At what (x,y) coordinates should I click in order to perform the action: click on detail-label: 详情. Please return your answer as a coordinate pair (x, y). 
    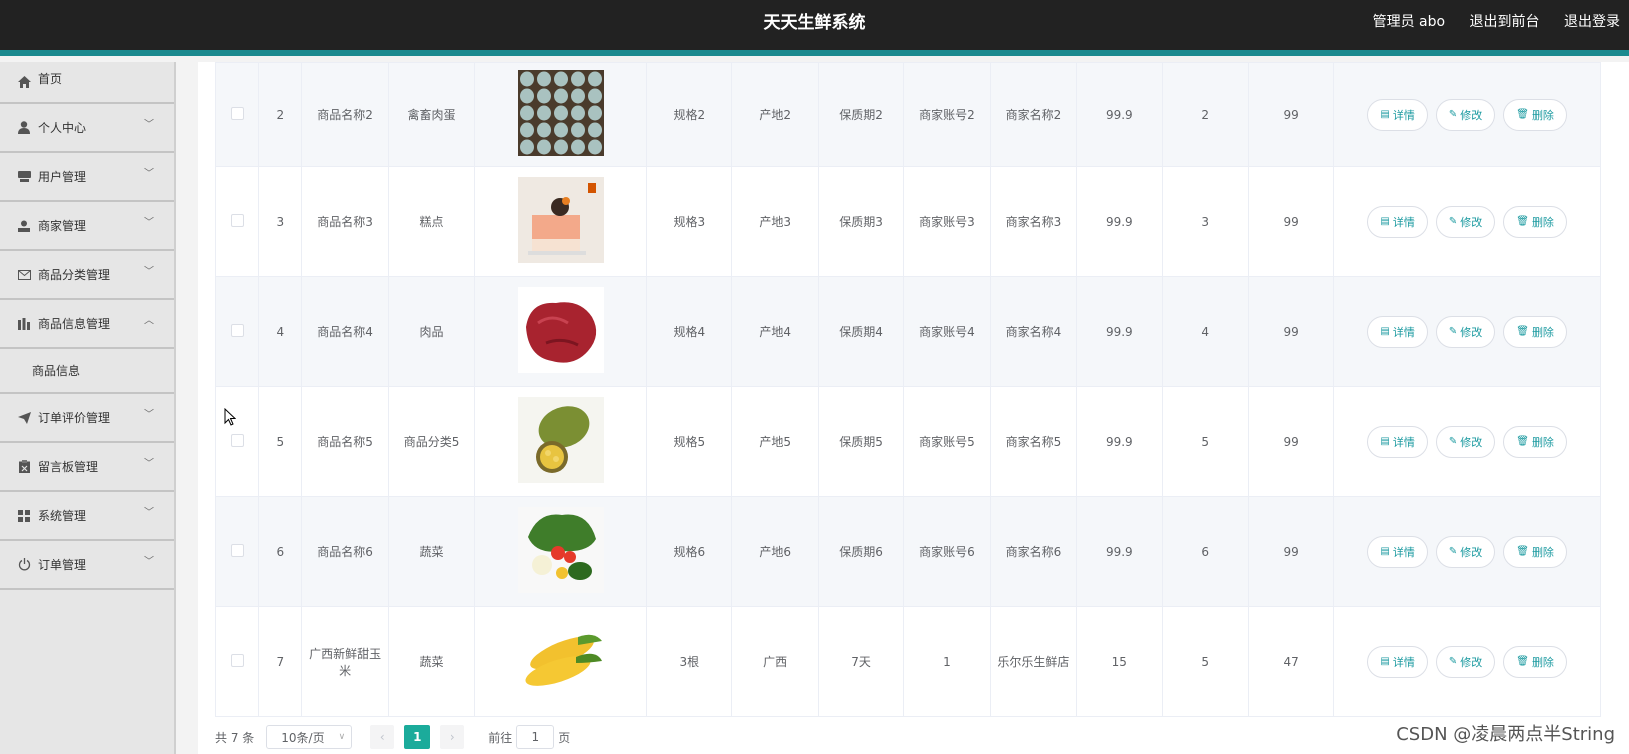
    Looking at the image, I should click on (1403, 442).